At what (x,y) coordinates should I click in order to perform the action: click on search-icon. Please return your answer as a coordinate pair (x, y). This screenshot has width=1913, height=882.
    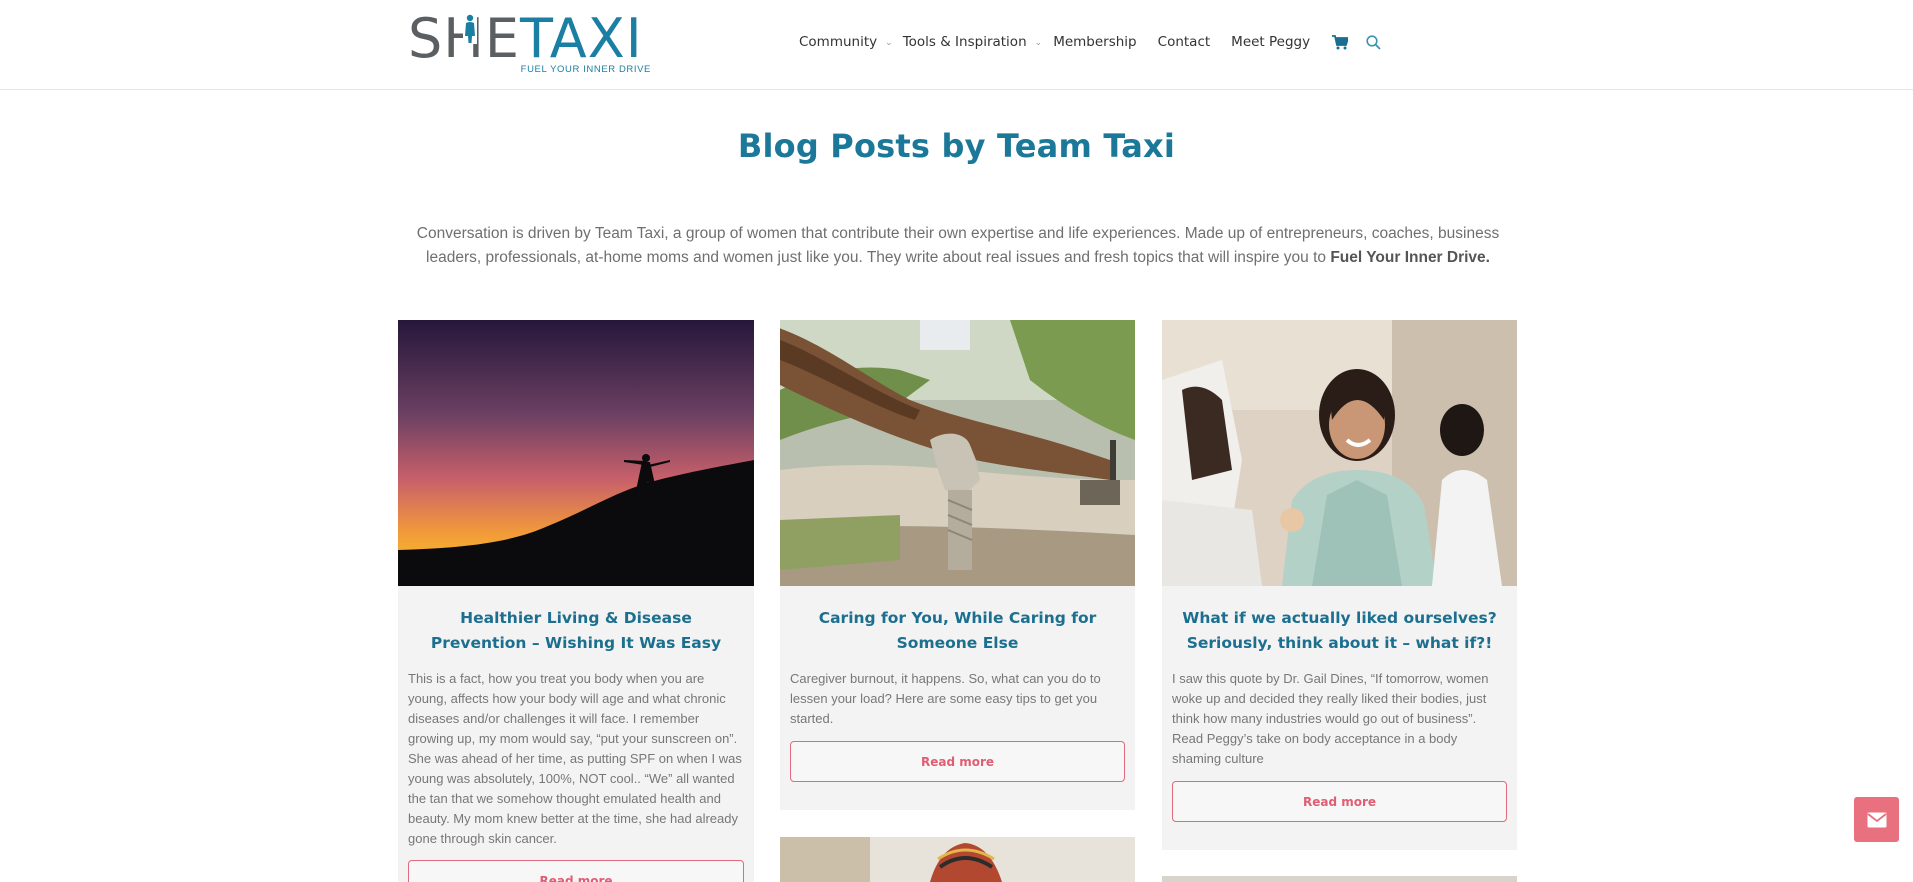
    Looking at the image, I should click on (1373, 42).